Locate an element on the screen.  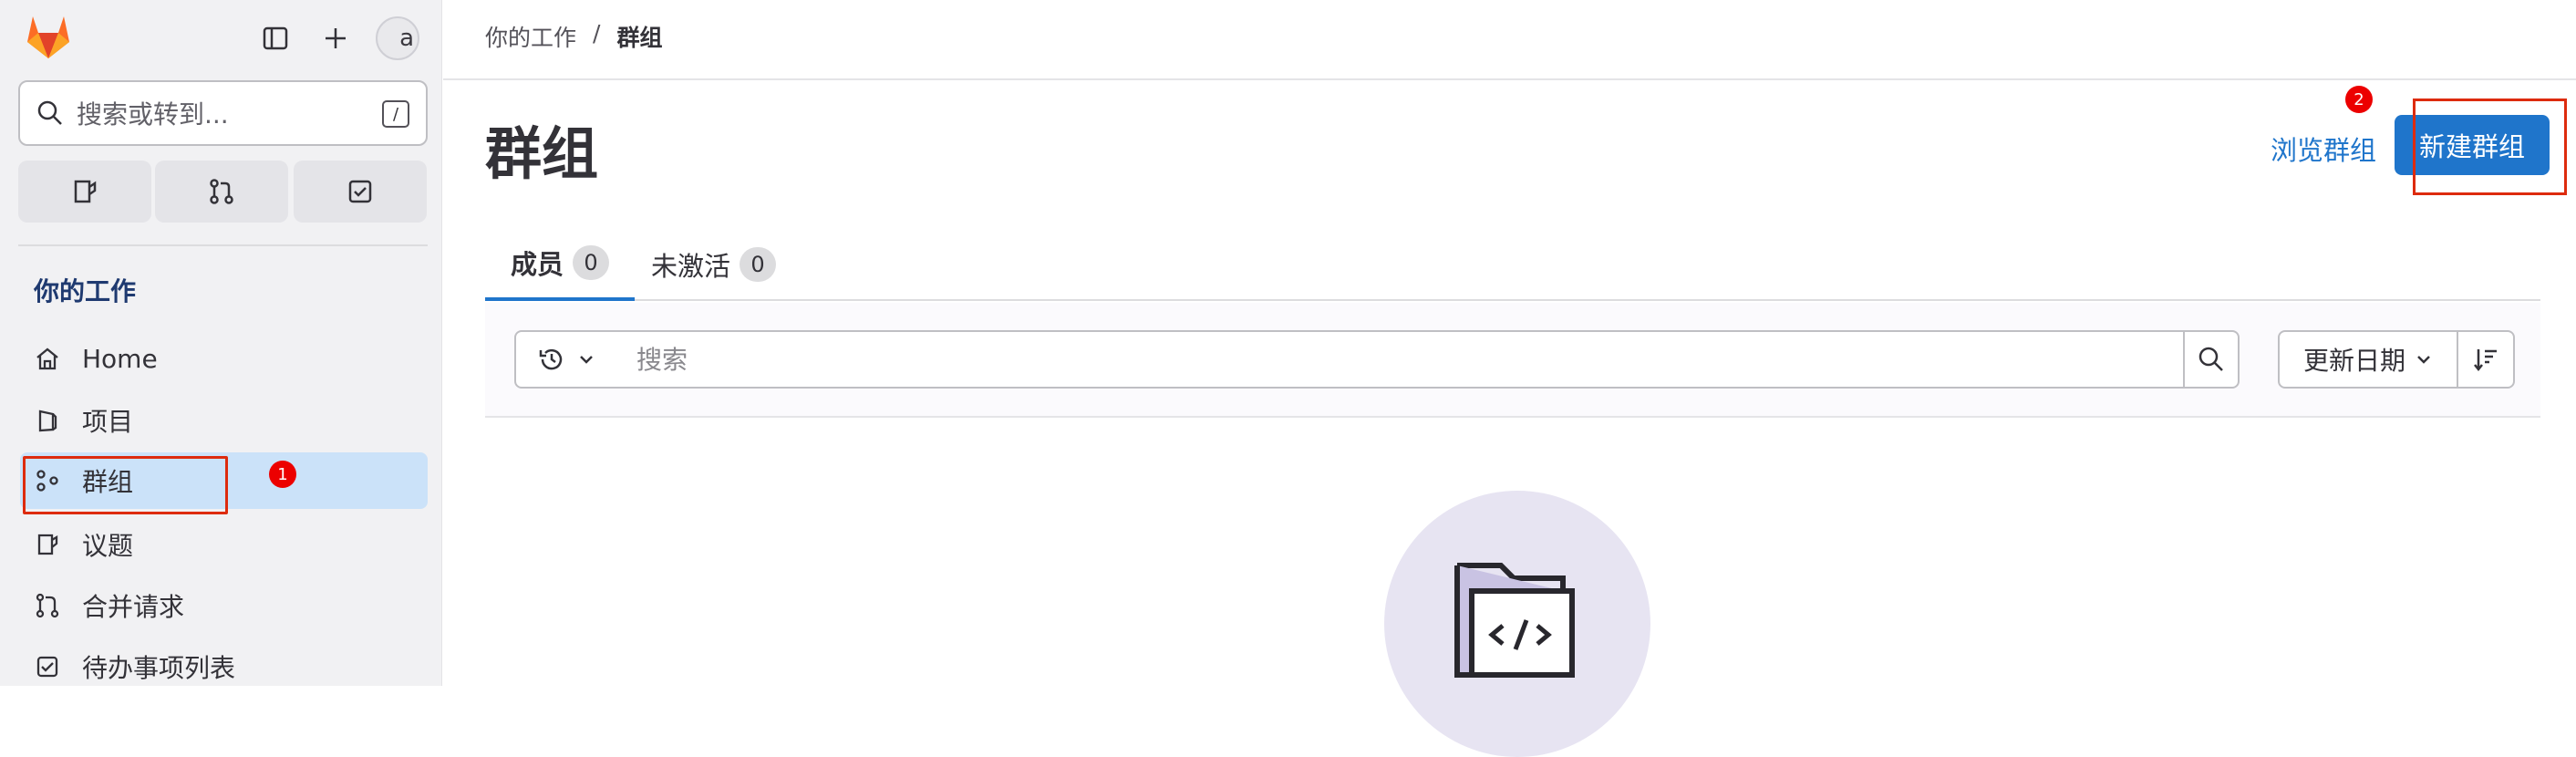
tab-label: 未激活 is located at coordinates (691, 266).